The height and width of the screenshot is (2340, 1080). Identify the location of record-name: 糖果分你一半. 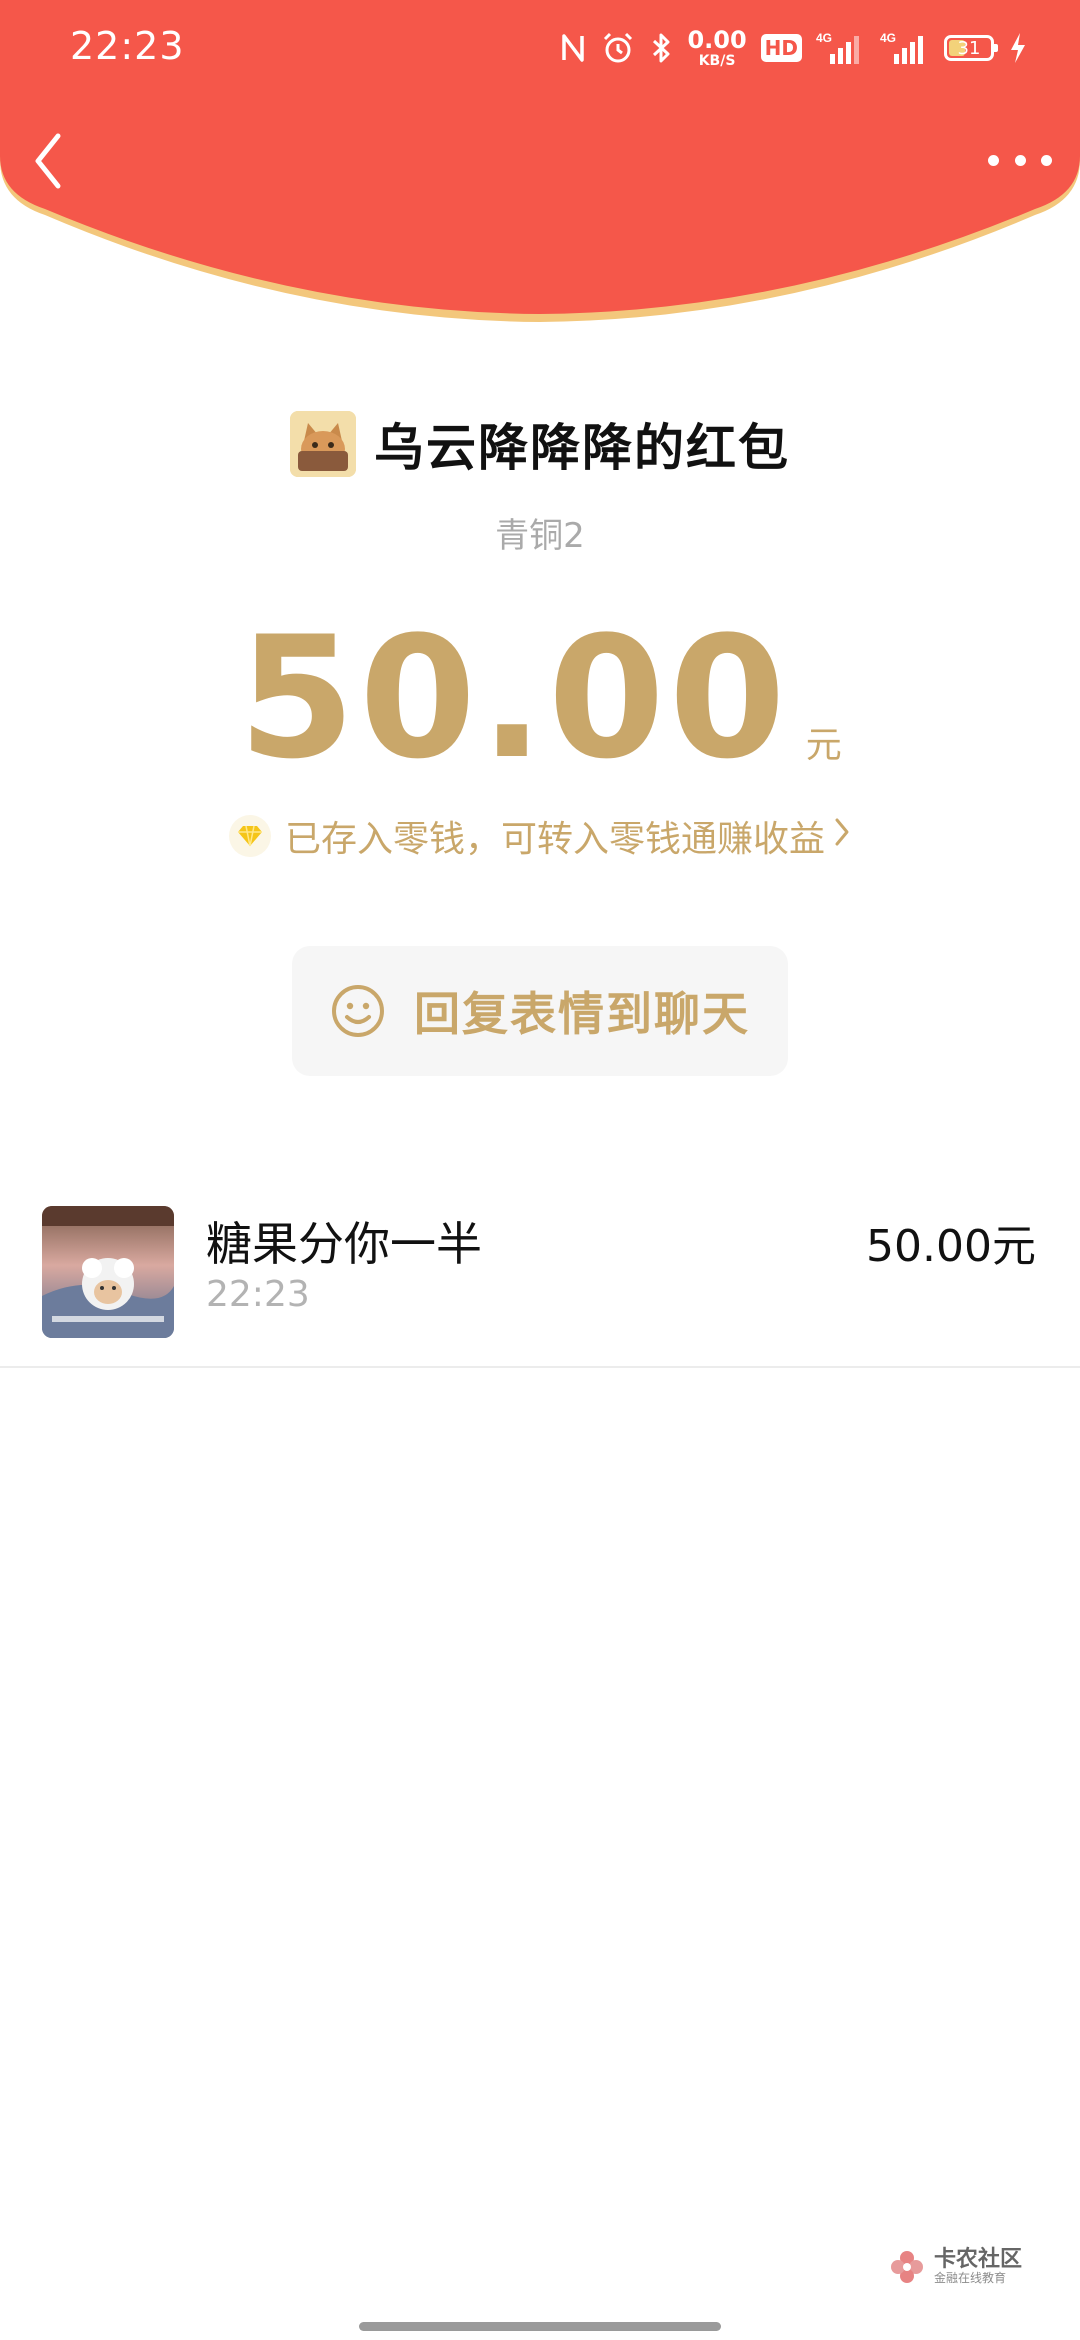
(344, 1244).